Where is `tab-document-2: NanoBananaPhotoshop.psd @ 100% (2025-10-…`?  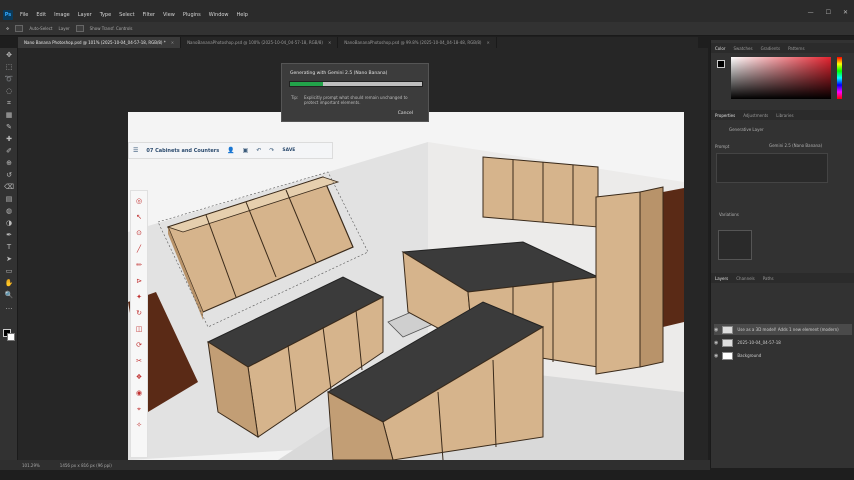
tab-document-2: NanoBananaPhotoshop.psd @ 100% (2025-10-… is located at coordinates (260, 42).